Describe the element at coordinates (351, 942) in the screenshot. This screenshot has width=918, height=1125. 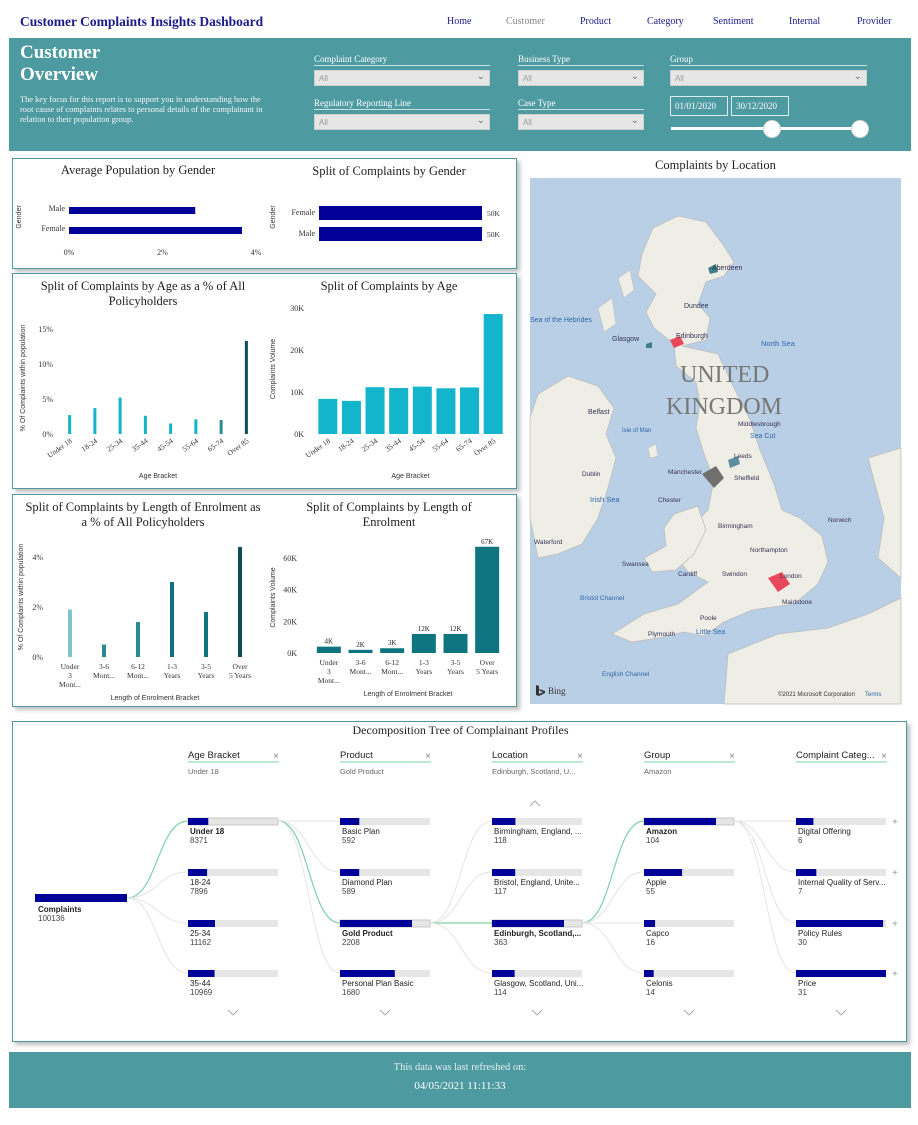
I see `node-value: 2208` at that location.